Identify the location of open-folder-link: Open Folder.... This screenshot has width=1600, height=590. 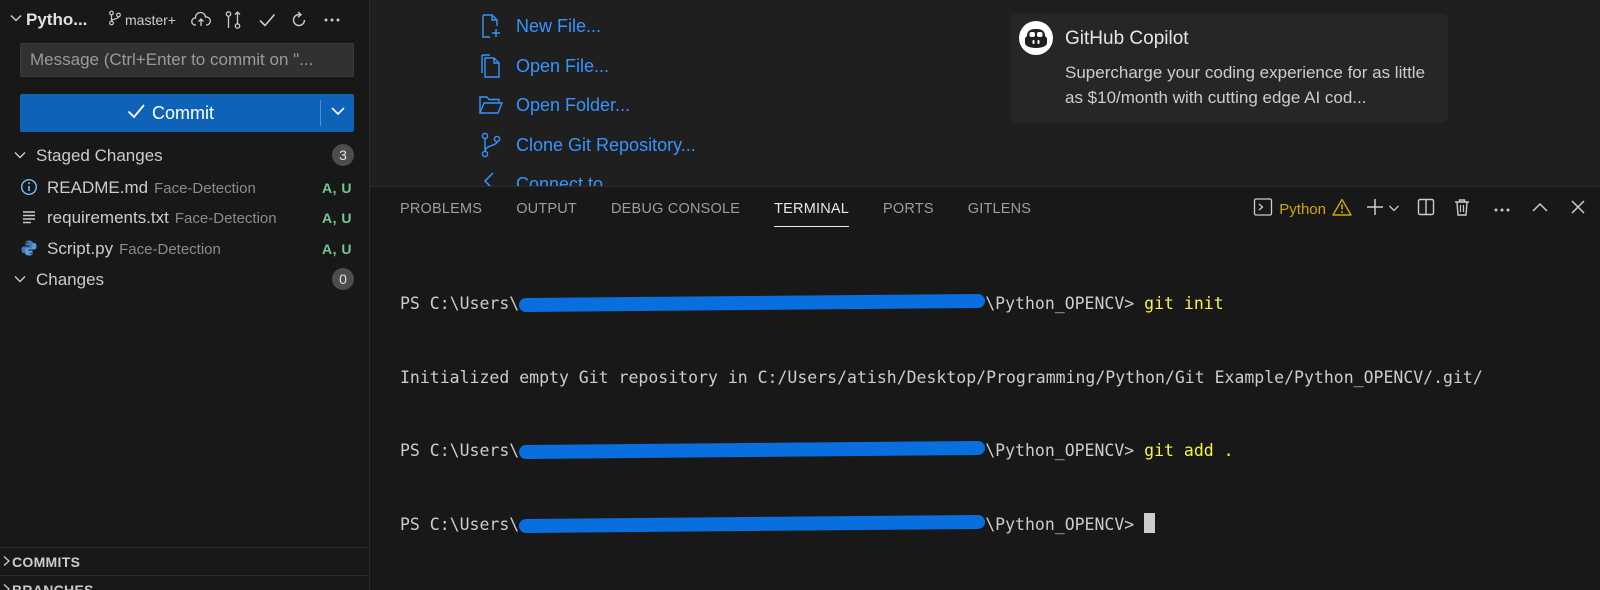
(554, 105).